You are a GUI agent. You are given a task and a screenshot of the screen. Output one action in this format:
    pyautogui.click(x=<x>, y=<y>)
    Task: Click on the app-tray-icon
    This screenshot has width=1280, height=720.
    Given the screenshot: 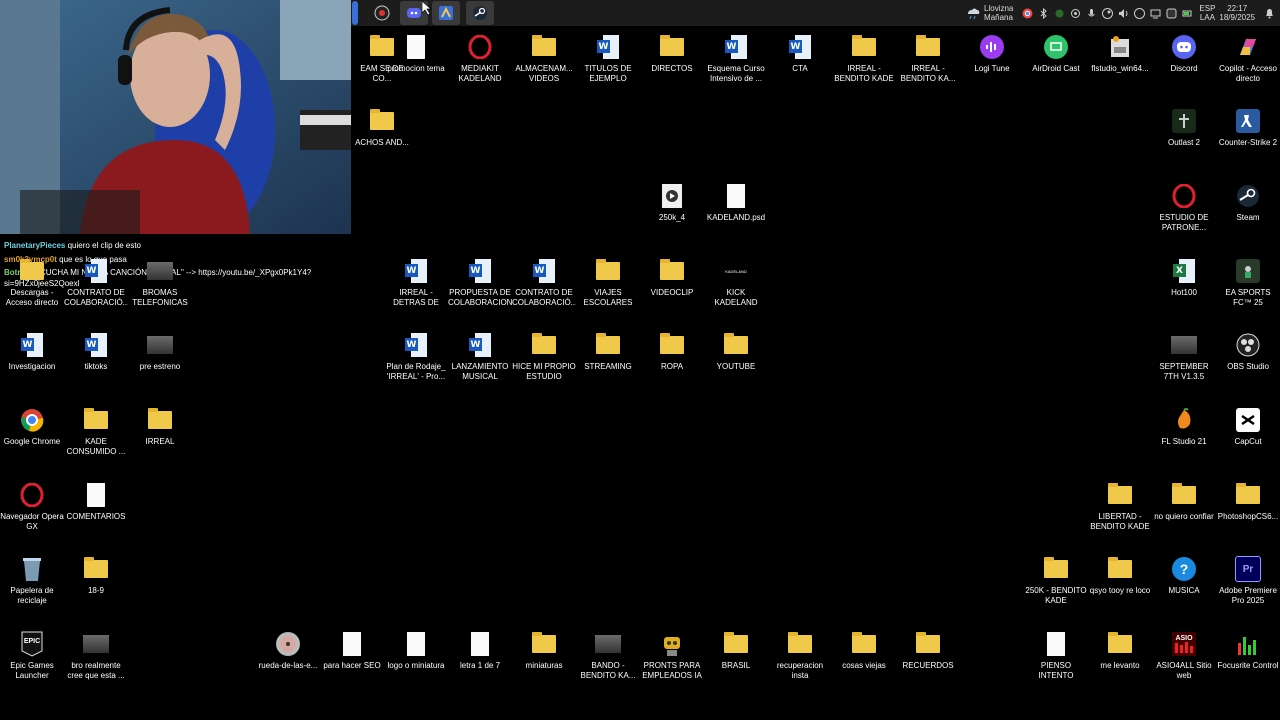 What is the action you would take?
    pyautogui.click(x=1171, y=13)
    